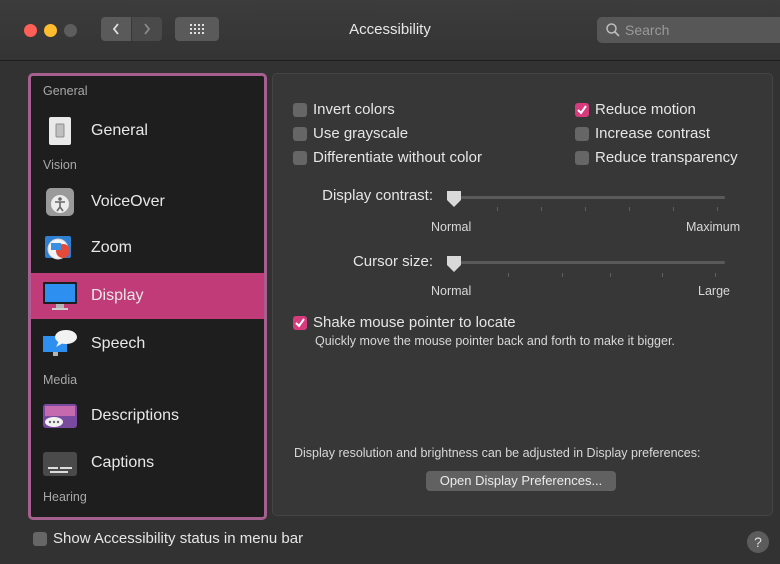  I want to click on use-grayscale-checkbox: Use grayscale, so click(350, 133).